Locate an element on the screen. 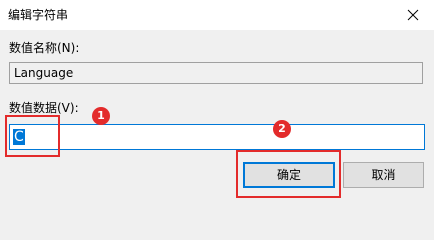 This screenshot has width=434, height=240. annotation-marker-2: 2 is located at coordinates (282, 129).